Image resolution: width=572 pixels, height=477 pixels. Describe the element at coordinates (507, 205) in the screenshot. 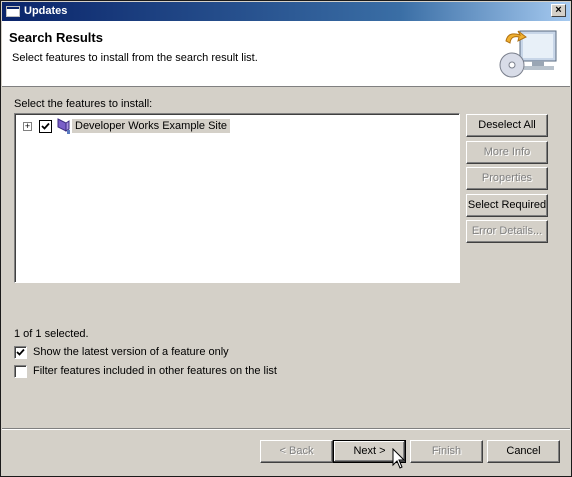

I see `select-required-button: Select Required` at that location.